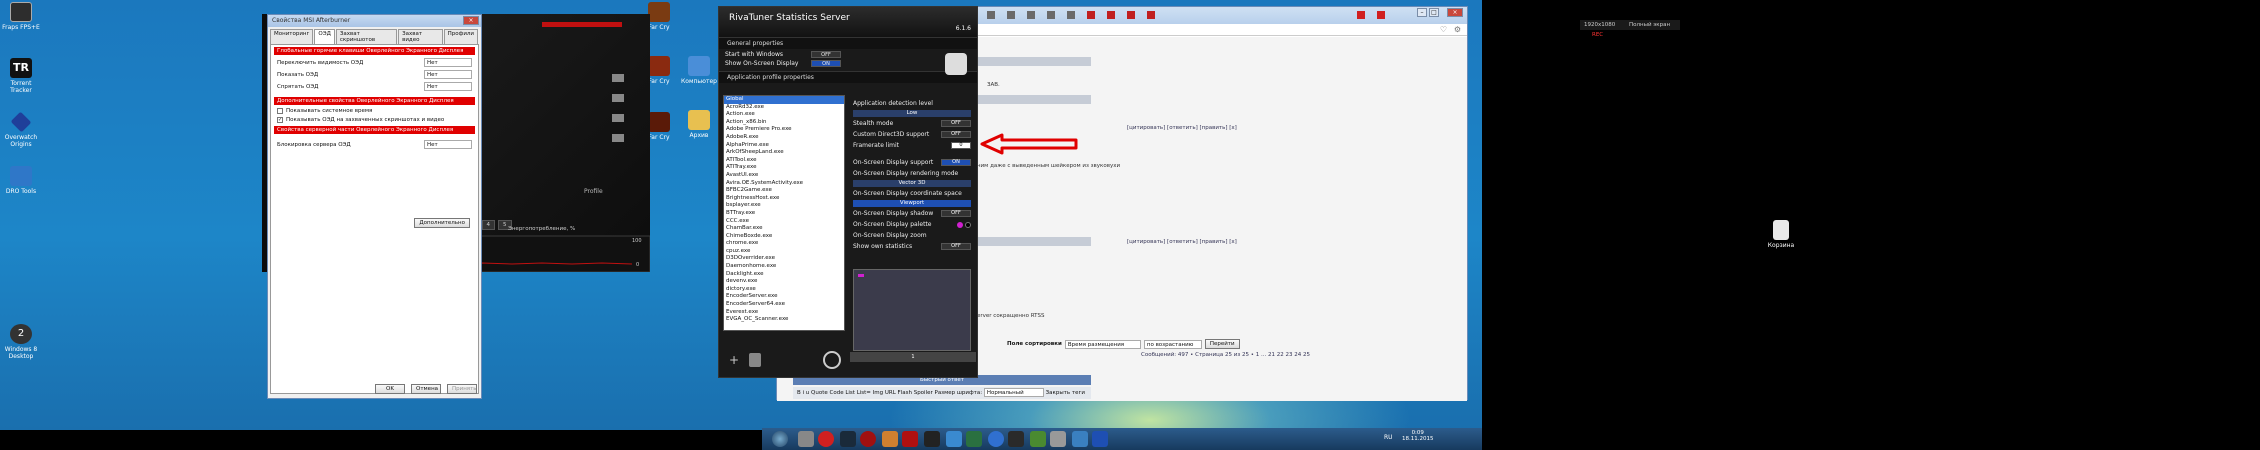 Image resolution: width=2260 pixels, height=450 pixels. I want to click on custom-d3d-toggle: OFF, so click(956, 134).